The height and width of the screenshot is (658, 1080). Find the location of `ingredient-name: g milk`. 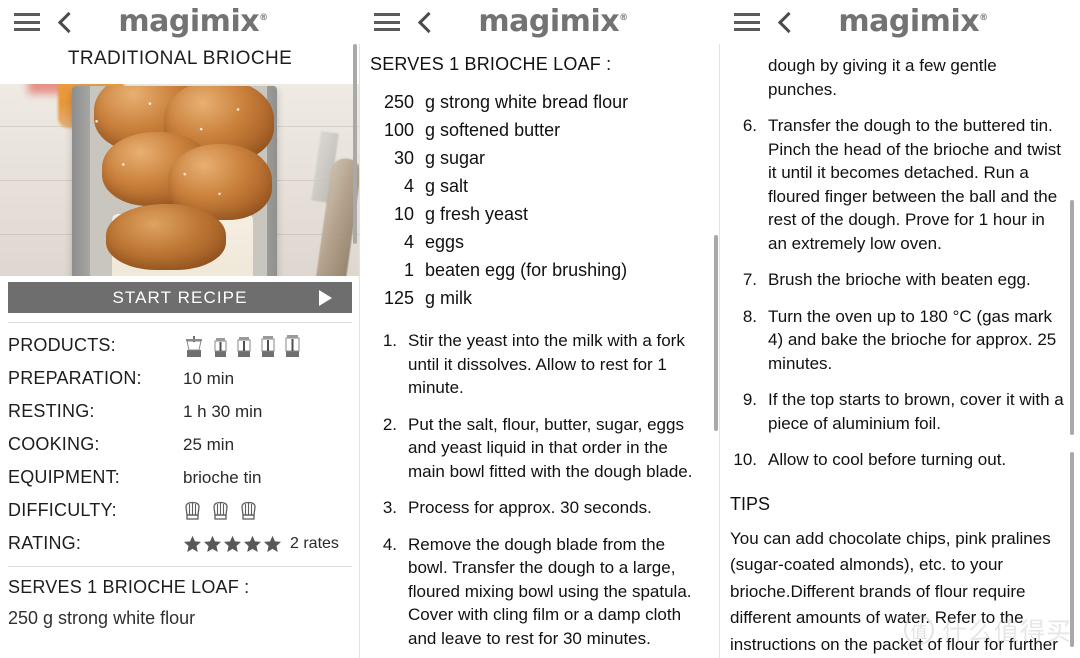

ingredient-name: g milk is located at coordinates (449, 298).